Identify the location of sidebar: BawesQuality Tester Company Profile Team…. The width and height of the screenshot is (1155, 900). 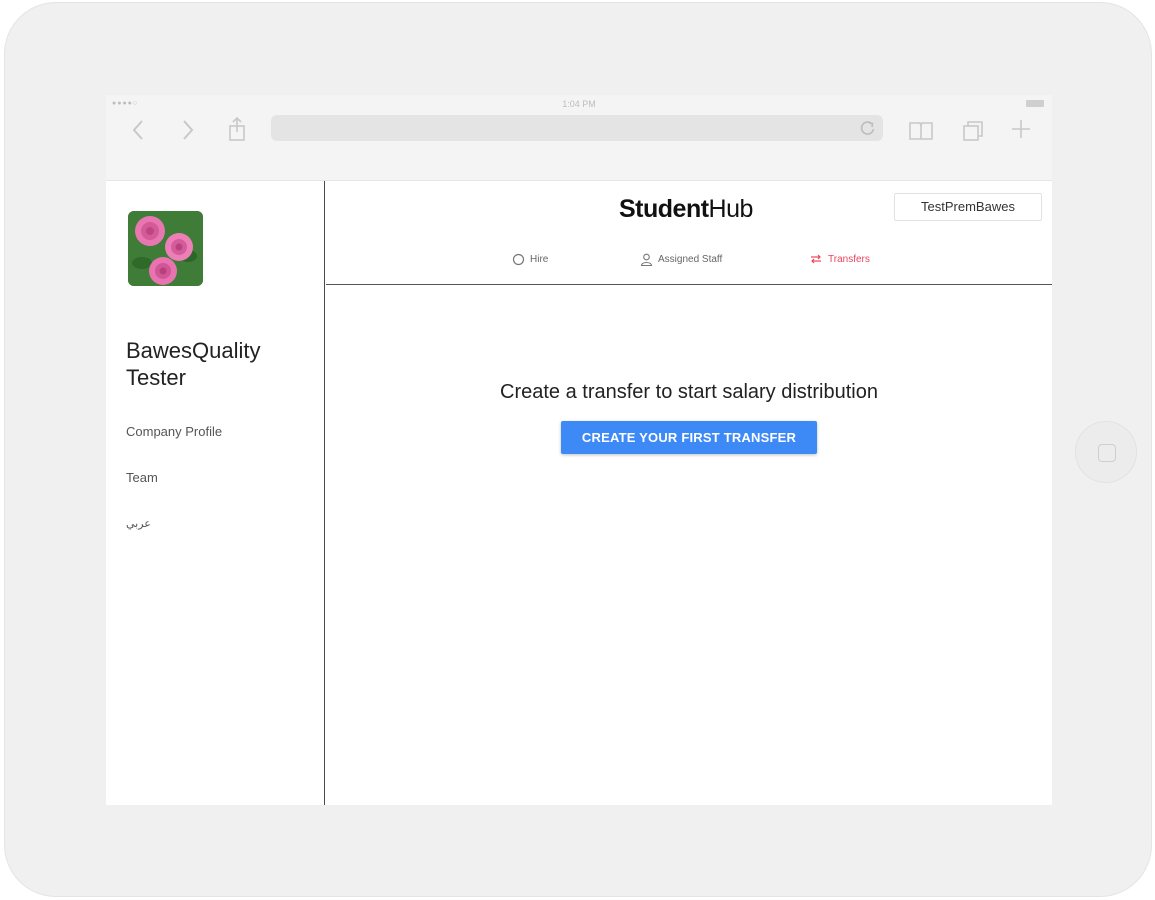
(215, 493).